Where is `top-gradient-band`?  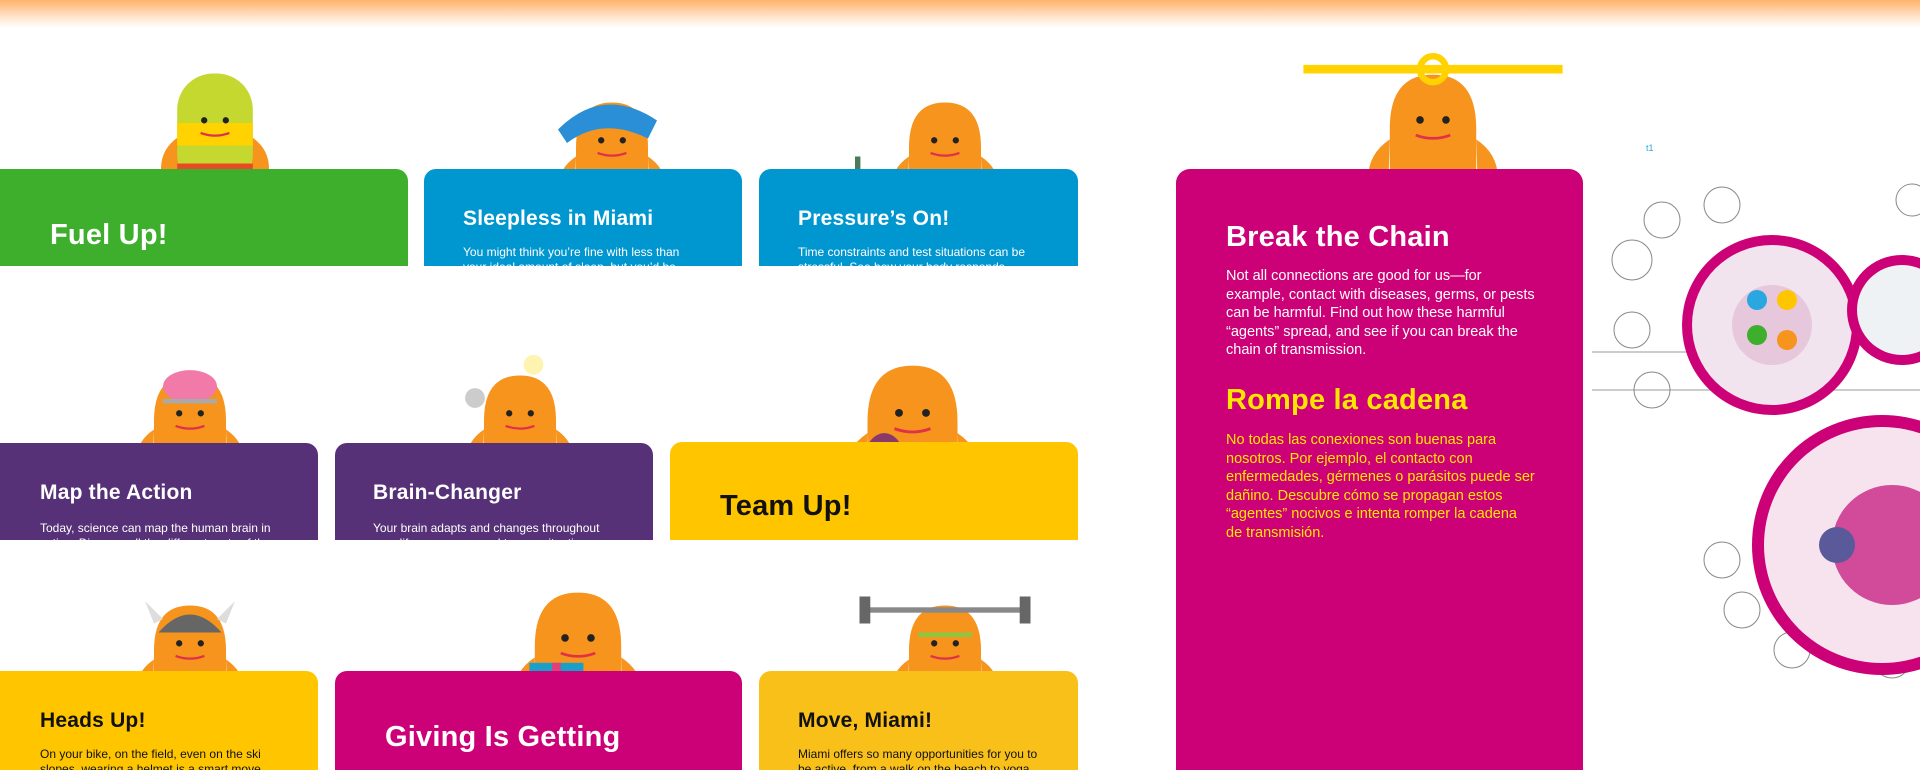
top-gradient-band is located at coordinates (960, 14).